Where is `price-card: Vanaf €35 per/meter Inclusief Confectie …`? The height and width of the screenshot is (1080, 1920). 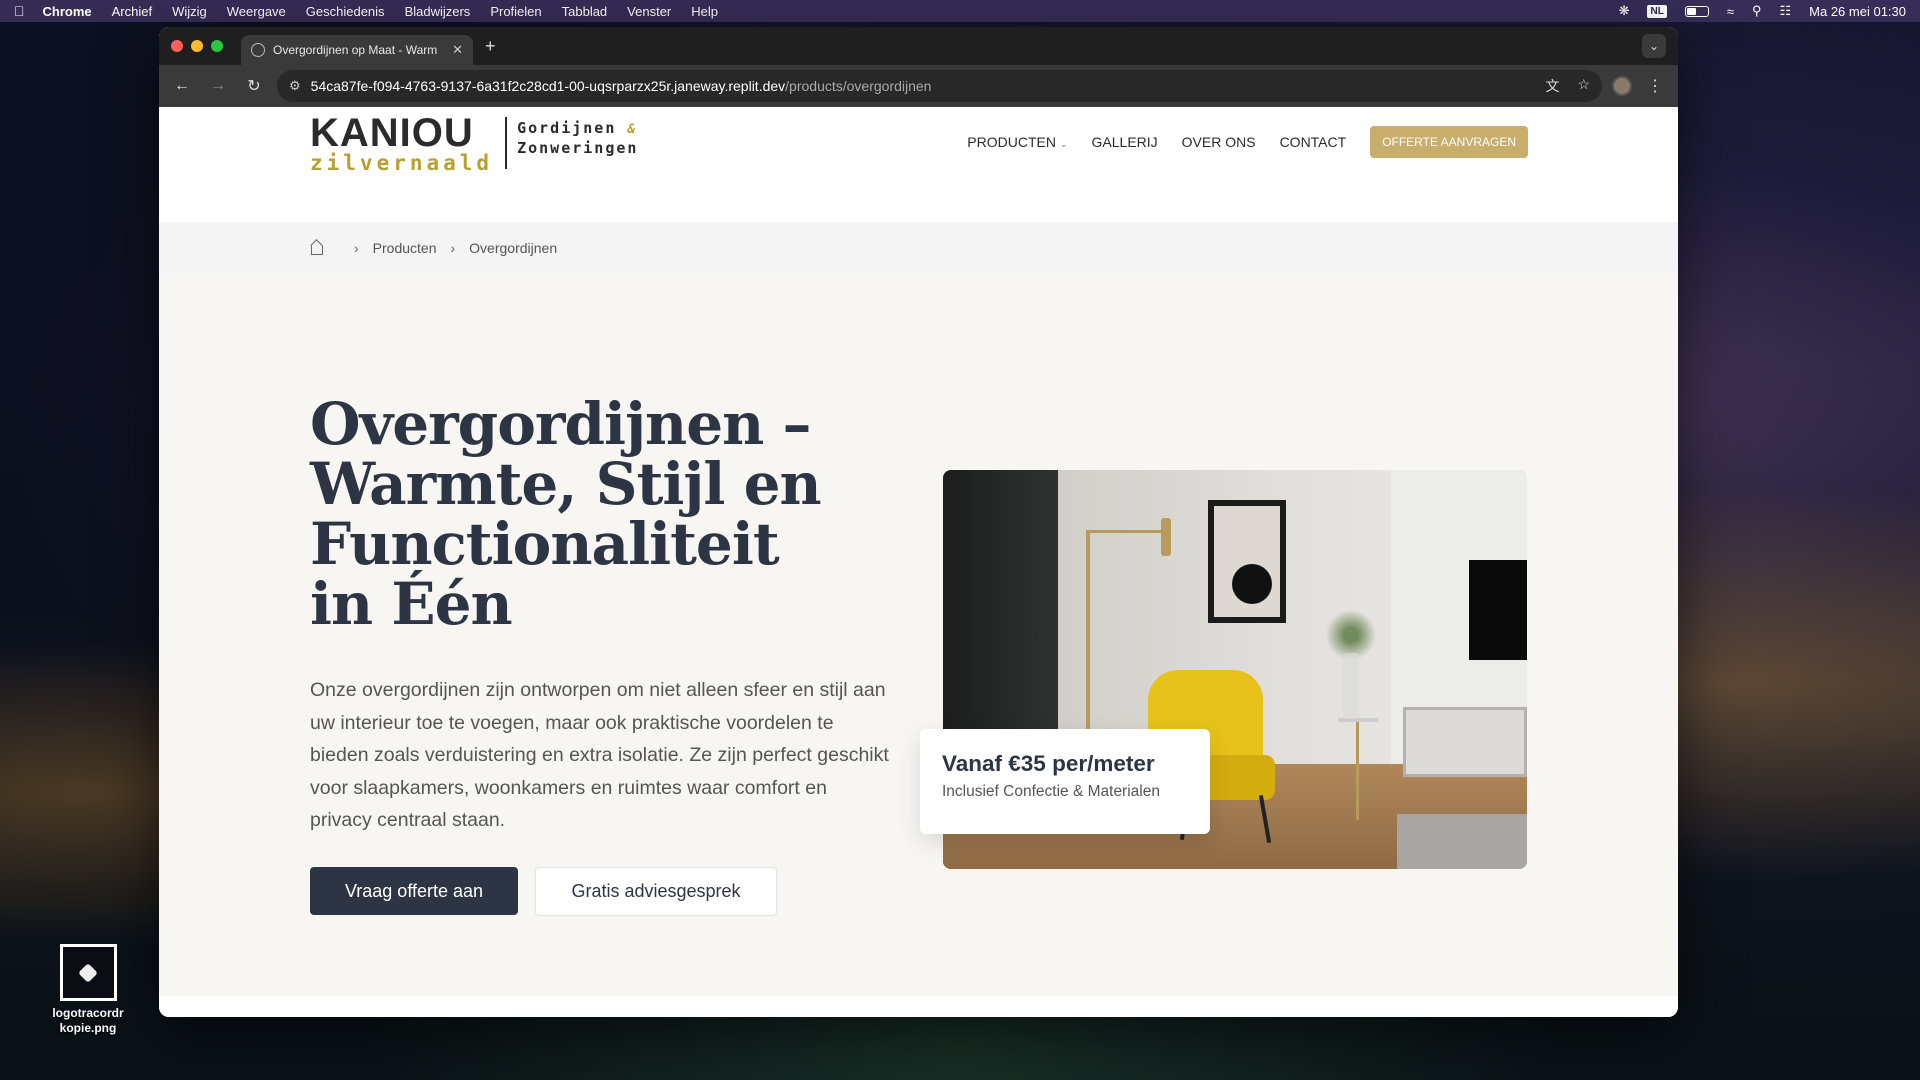 price-card: Vanaf €35 per/meter Inclusief Confectie … is located at coordinates (1065, 781).